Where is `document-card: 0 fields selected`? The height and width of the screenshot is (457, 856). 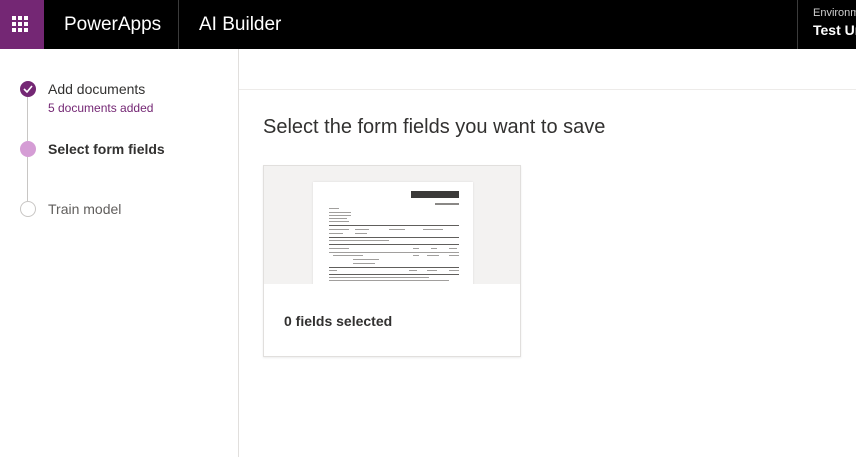
document-card: 0 fields selected is located at coordinates (392, 261).